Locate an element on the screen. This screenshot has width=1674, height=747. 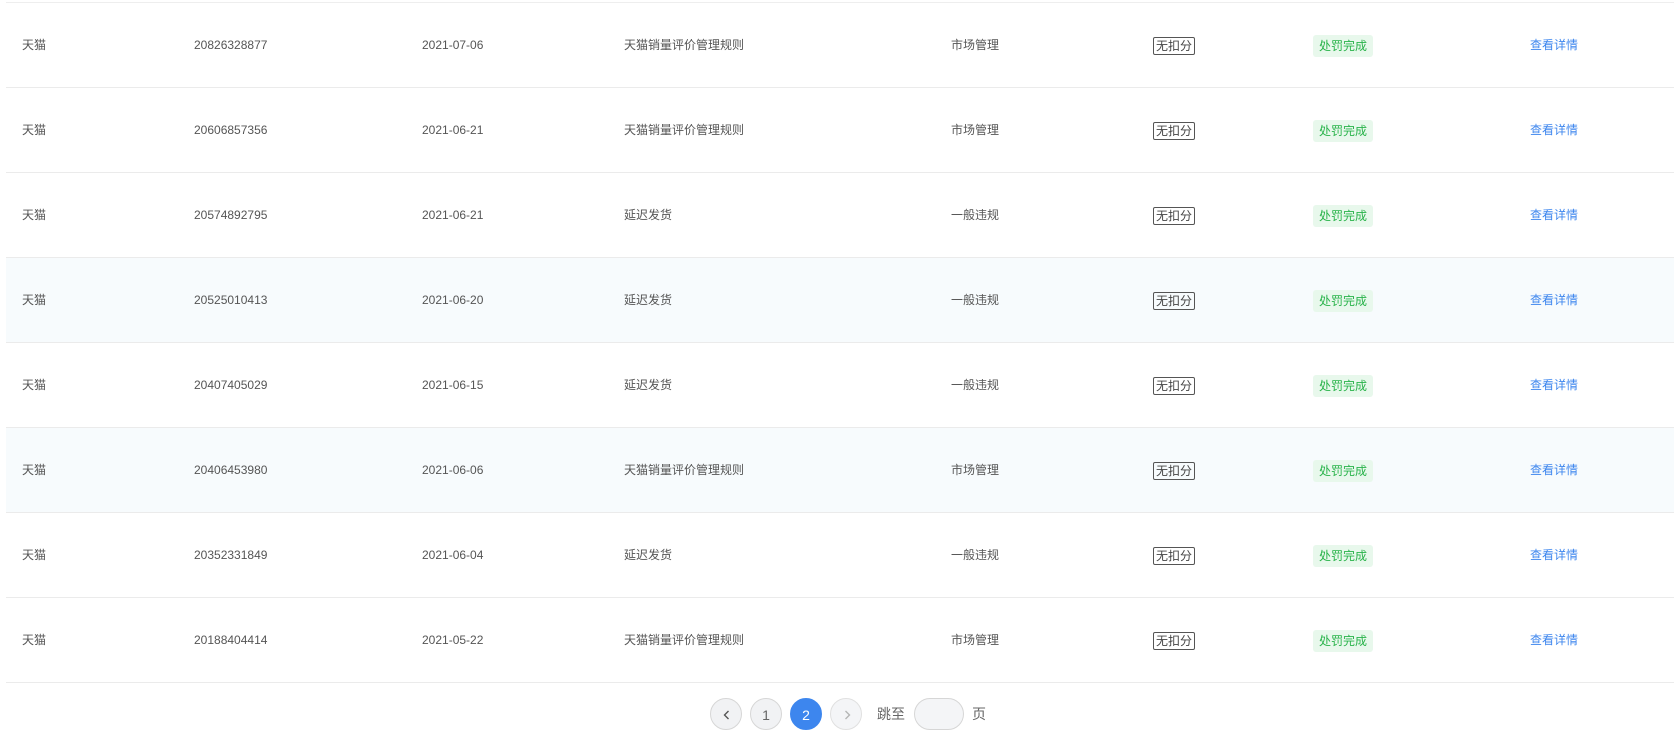
chevron-left-icon is located at coordinates (726, 715).